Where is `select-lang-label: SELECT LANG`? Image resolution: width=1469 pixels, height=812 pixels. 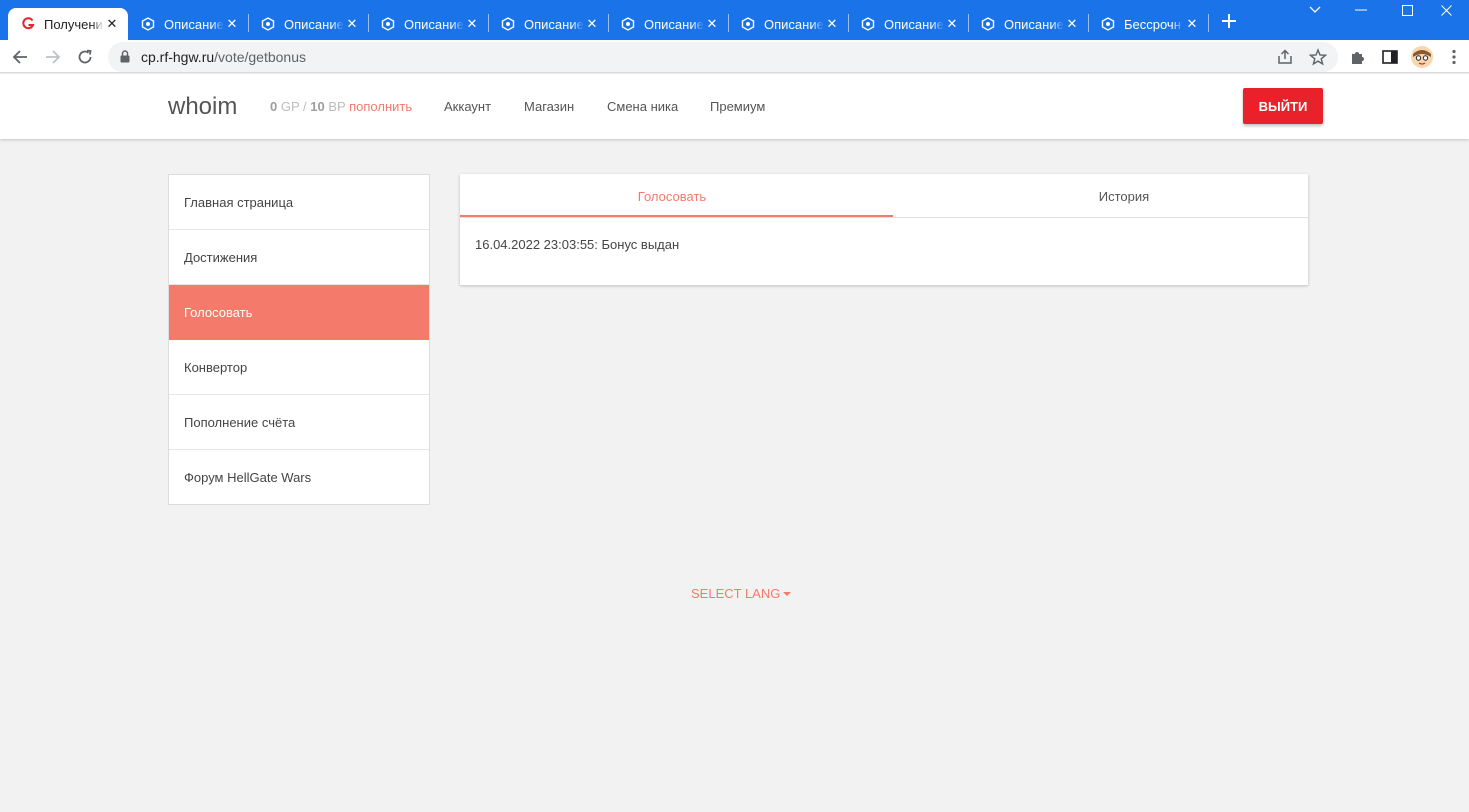 select-lang-label: SELECT LANG is located at coordinates (736, 593).